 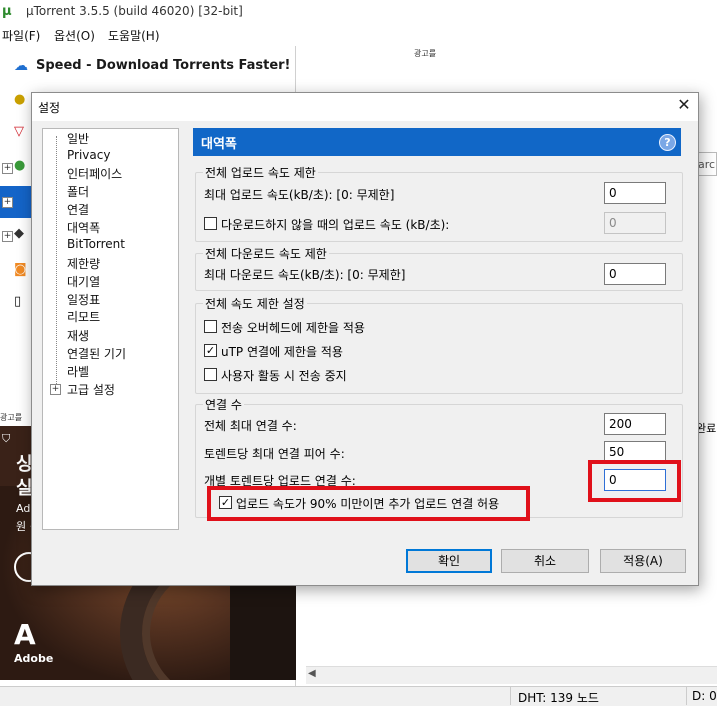 I want to click on help-icon: ?, so click(x=667, y=142).